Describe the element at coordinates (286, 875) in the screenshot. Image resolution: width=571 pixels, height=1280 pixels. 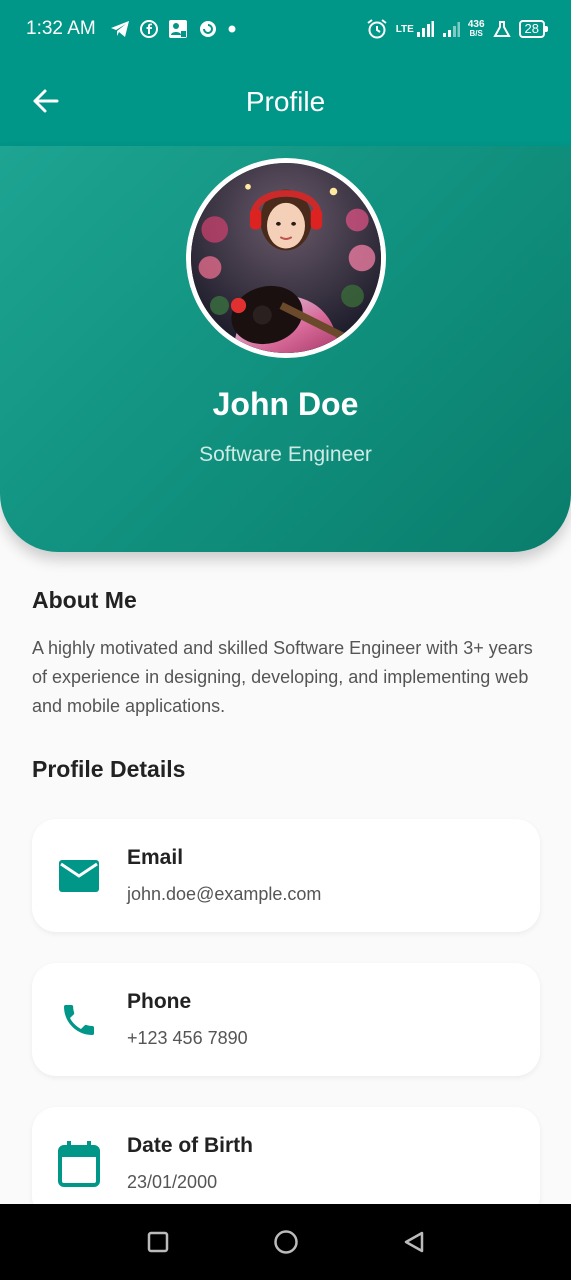
I see `email-card: Email john.doe@example.com` at that location.